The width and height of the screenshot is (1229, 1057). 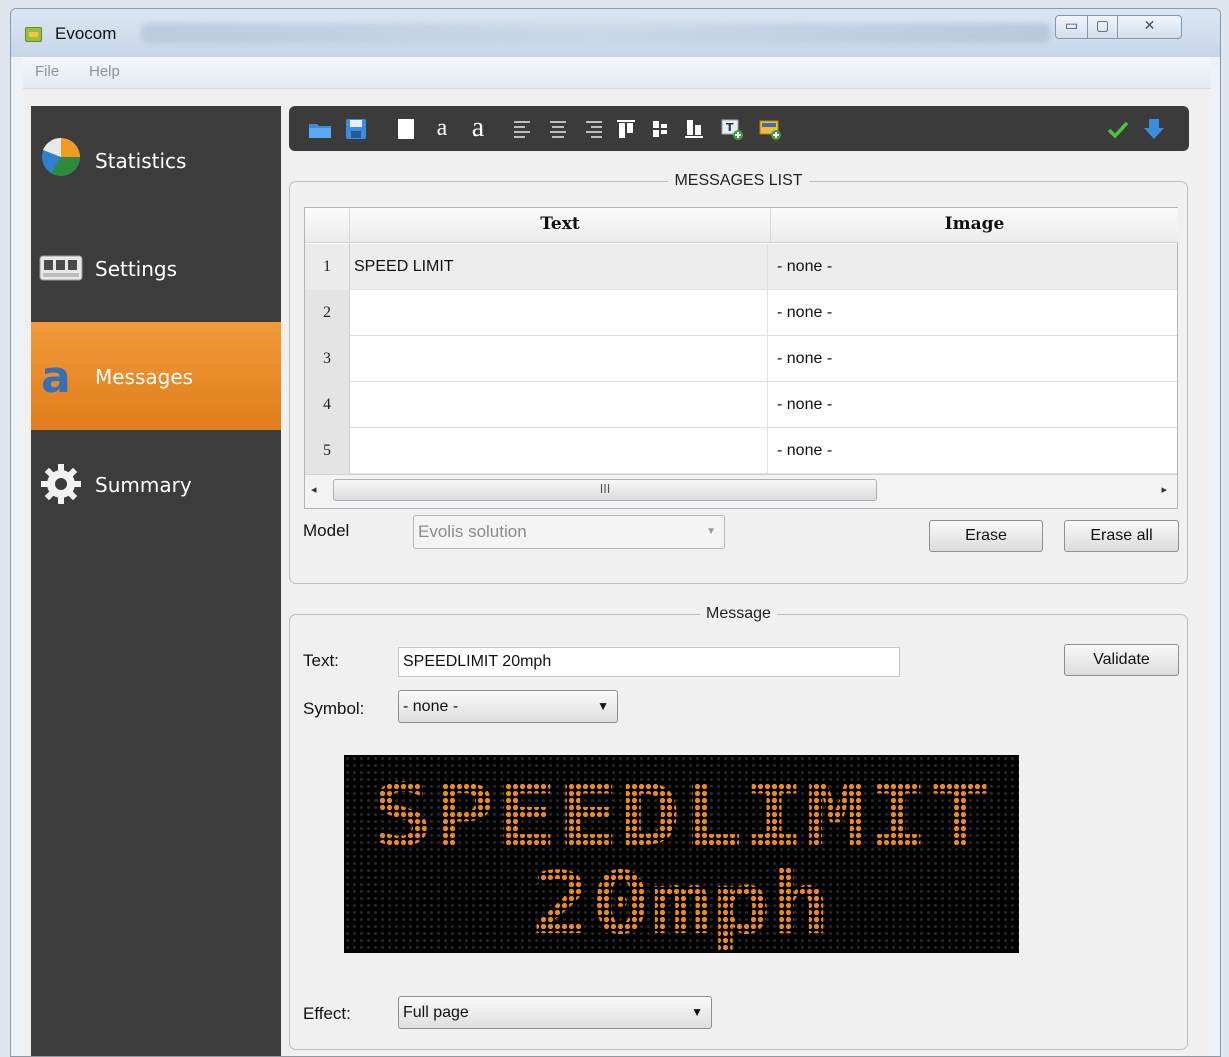 I want to click on model-select: Evolis solution ▼, so click(x=569, y=532).